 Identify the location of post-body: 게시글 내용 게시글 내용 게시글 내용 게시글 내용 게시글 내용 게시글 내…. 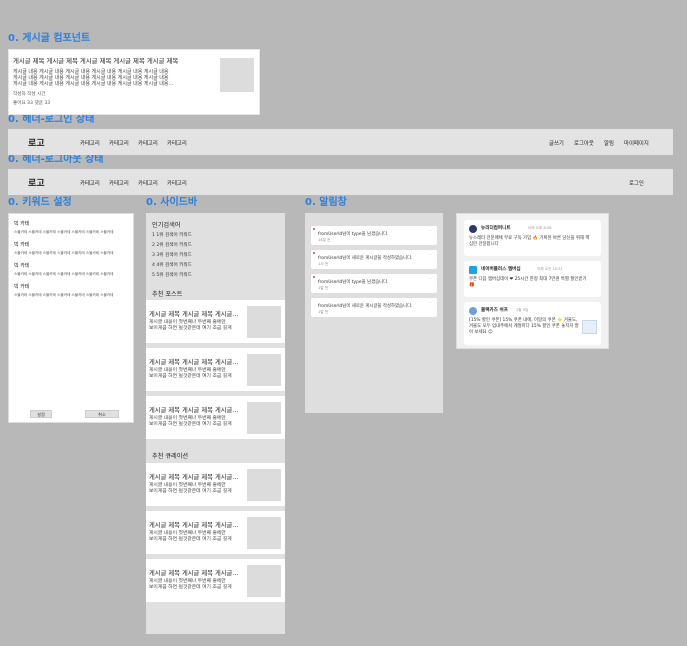
(103, 78).